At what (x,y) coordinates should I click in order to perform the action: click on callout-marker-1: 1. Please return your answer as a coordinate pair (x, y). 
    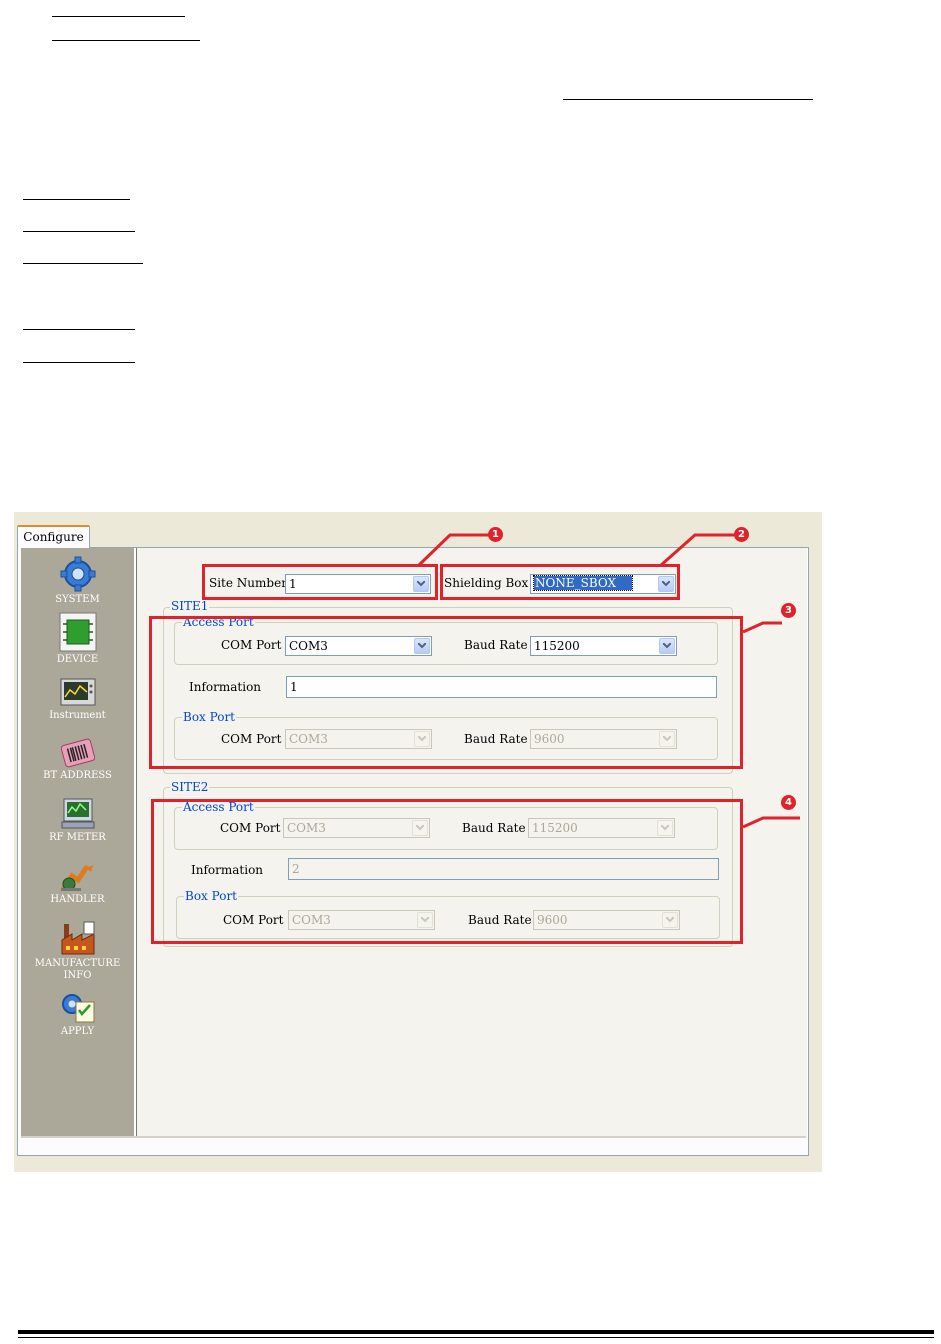
    Looking at the image, I should click on (495, 534).